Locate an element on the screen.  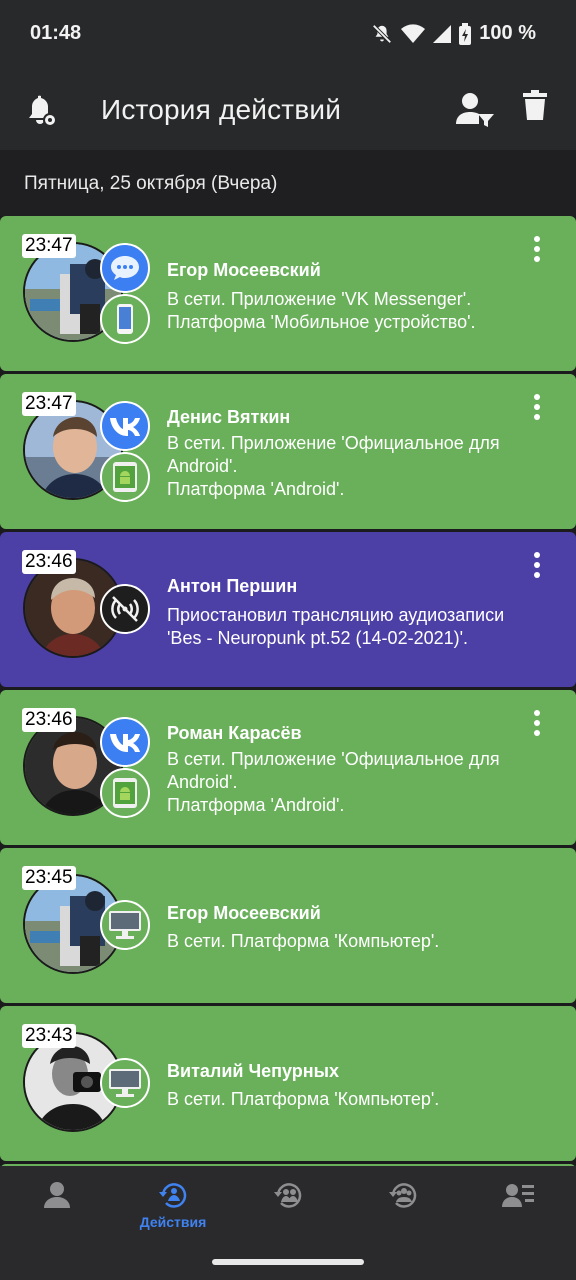
groups-history-icon is located at coordinates (403, 1195).